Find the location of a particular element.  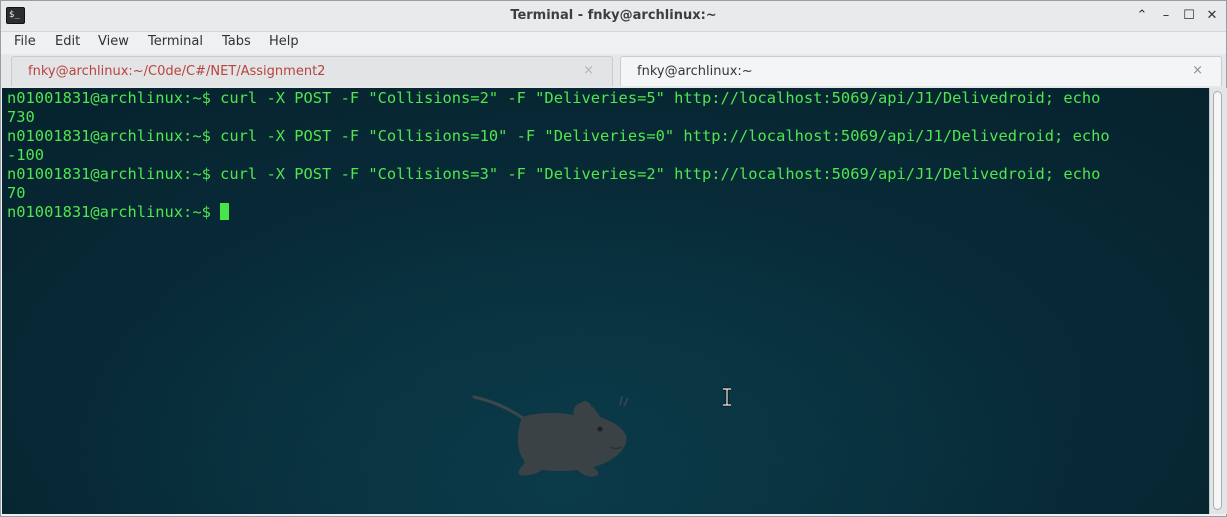

menu-edit: Edit is located at coordinates (67, 43).